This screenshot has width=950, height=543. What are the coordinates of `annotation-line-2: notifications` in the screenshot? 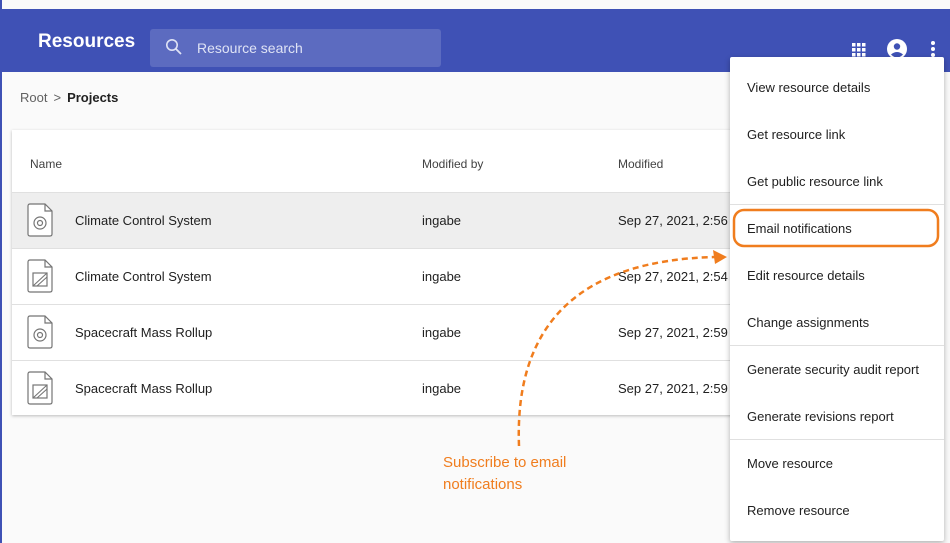 It's located at (483, 484).